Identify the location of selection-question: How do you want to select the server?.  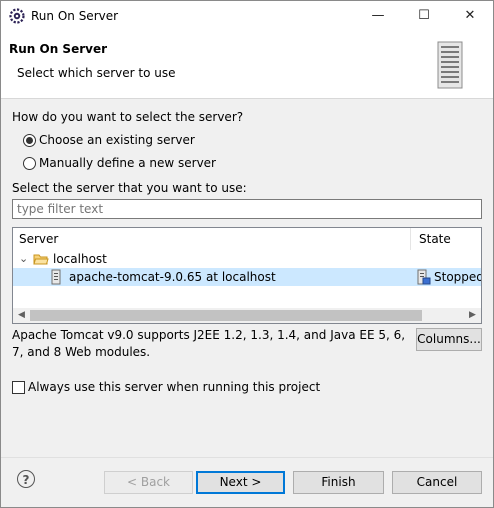
(128, 117).